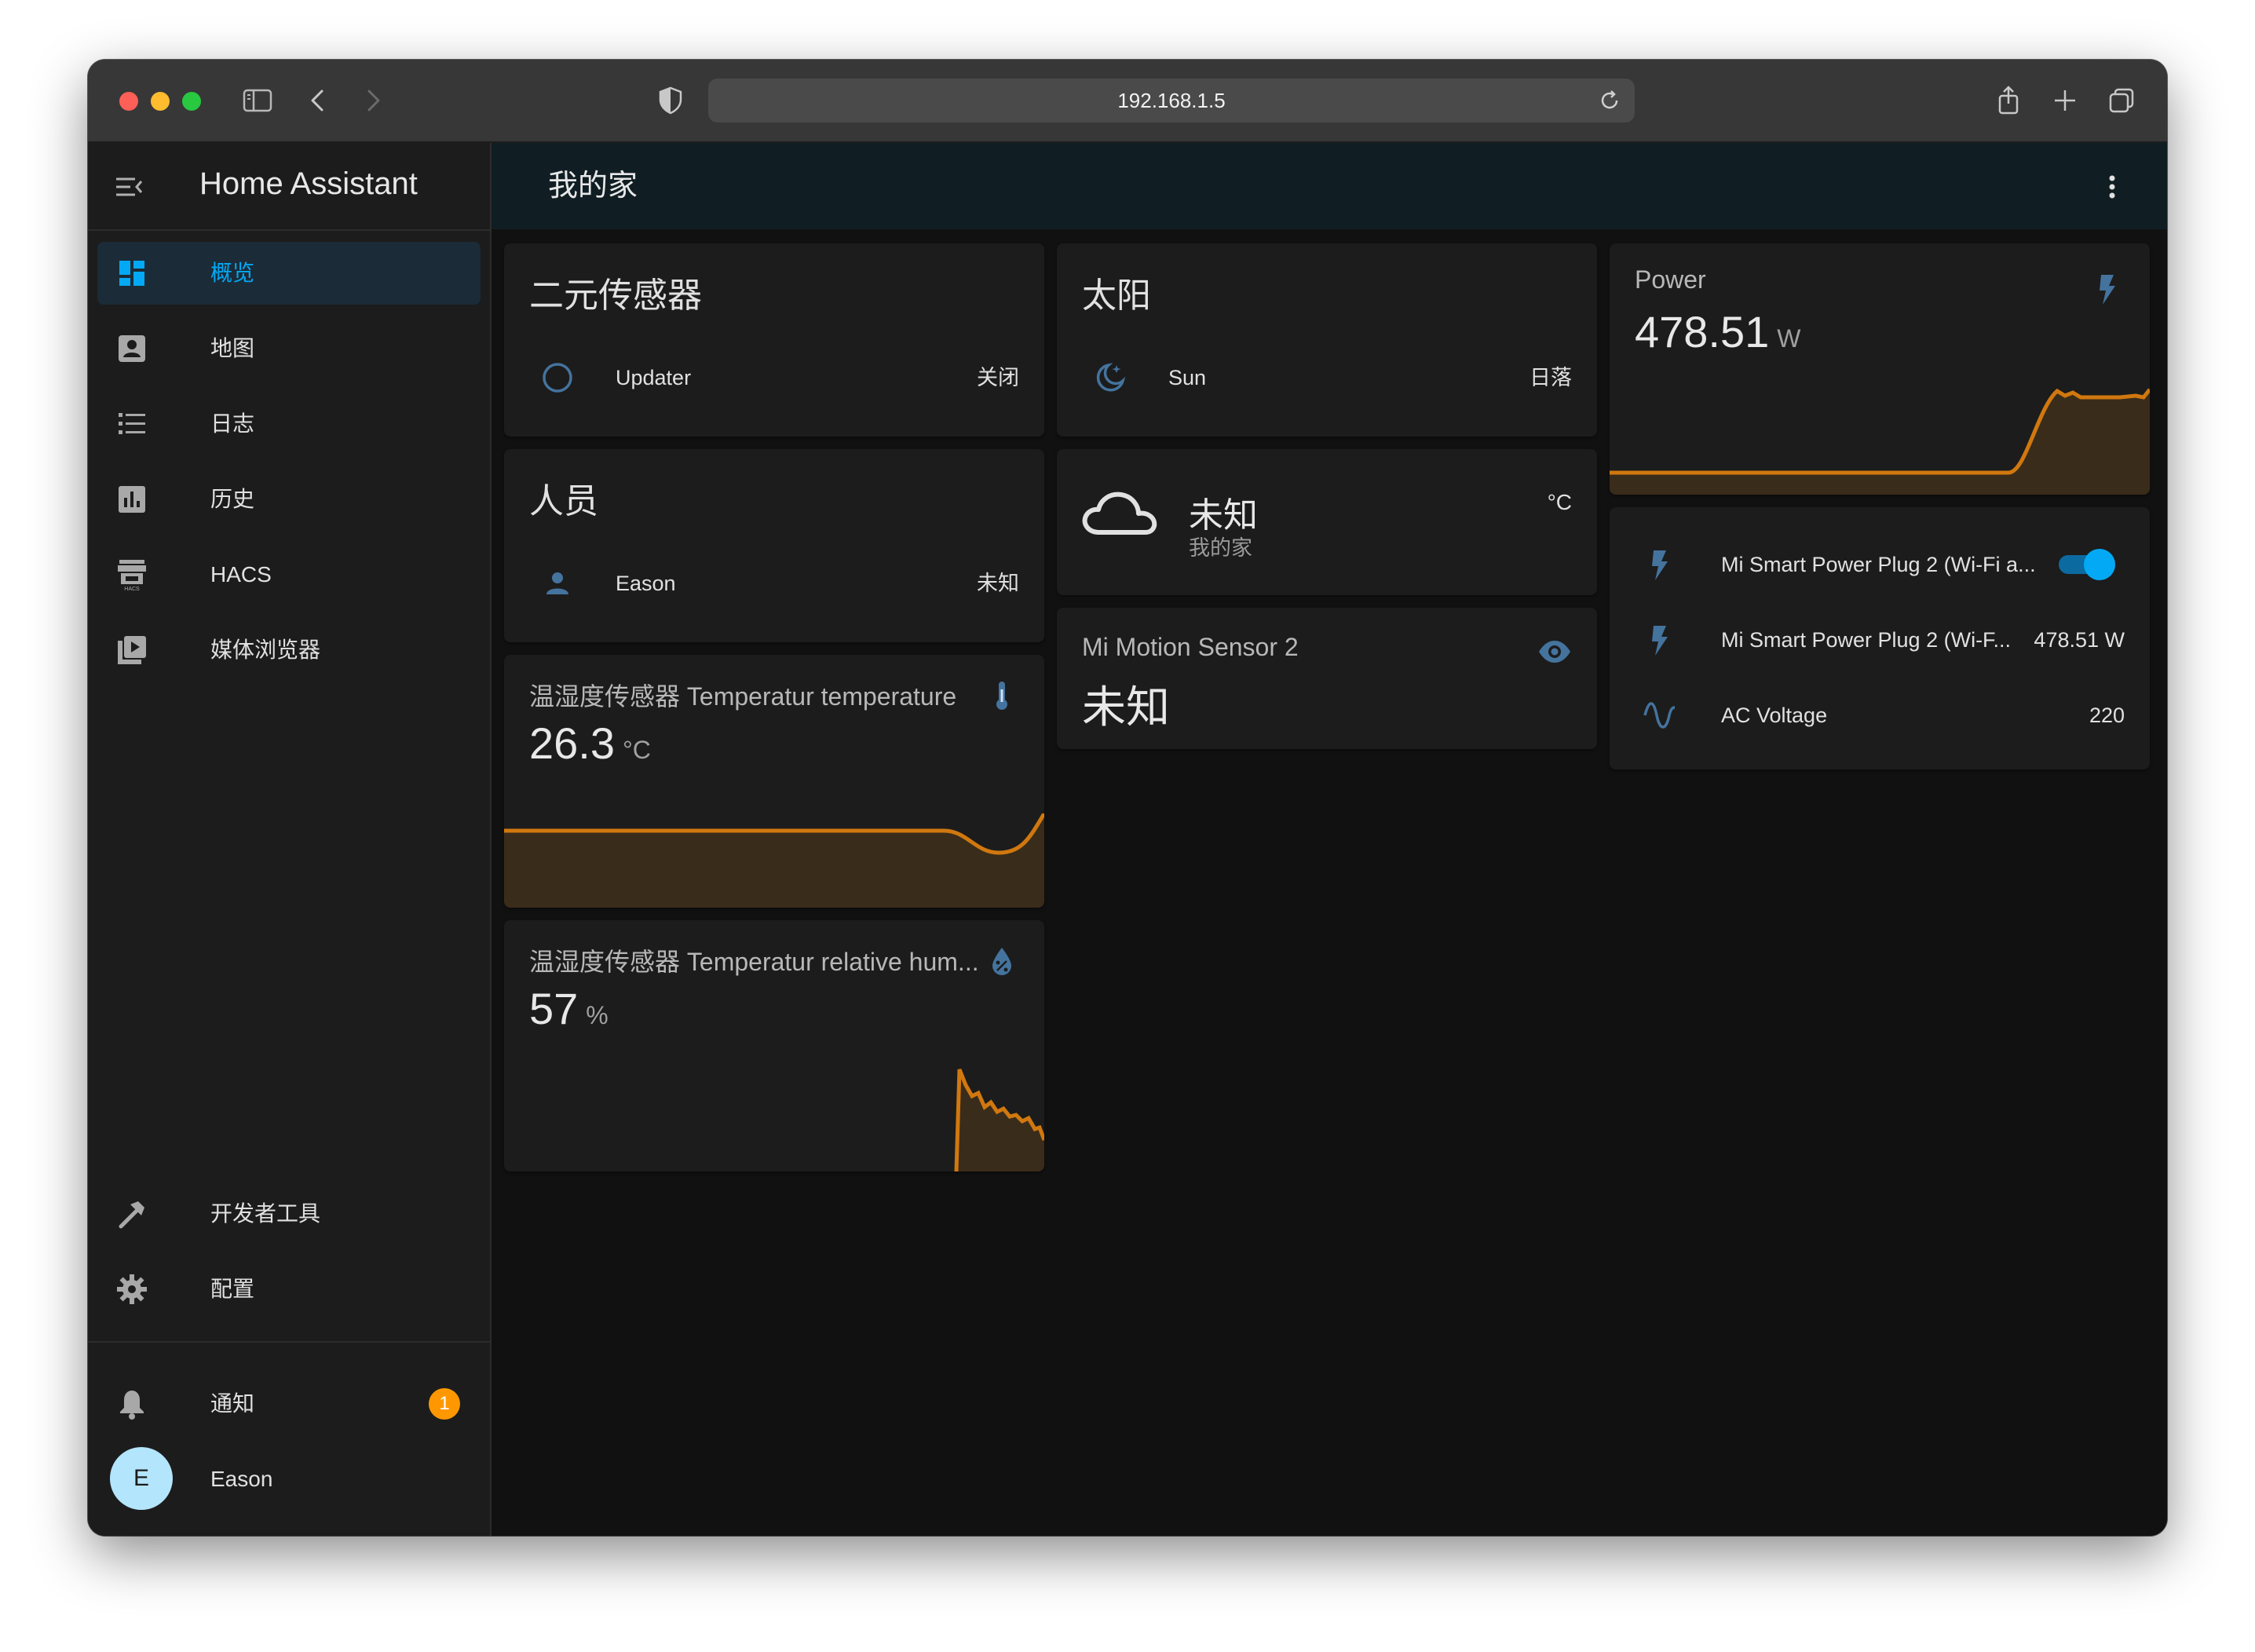 The height and width of the screenshot is (1652, 2255). I want to click on sensor-unit: W, so click(1789, 338).